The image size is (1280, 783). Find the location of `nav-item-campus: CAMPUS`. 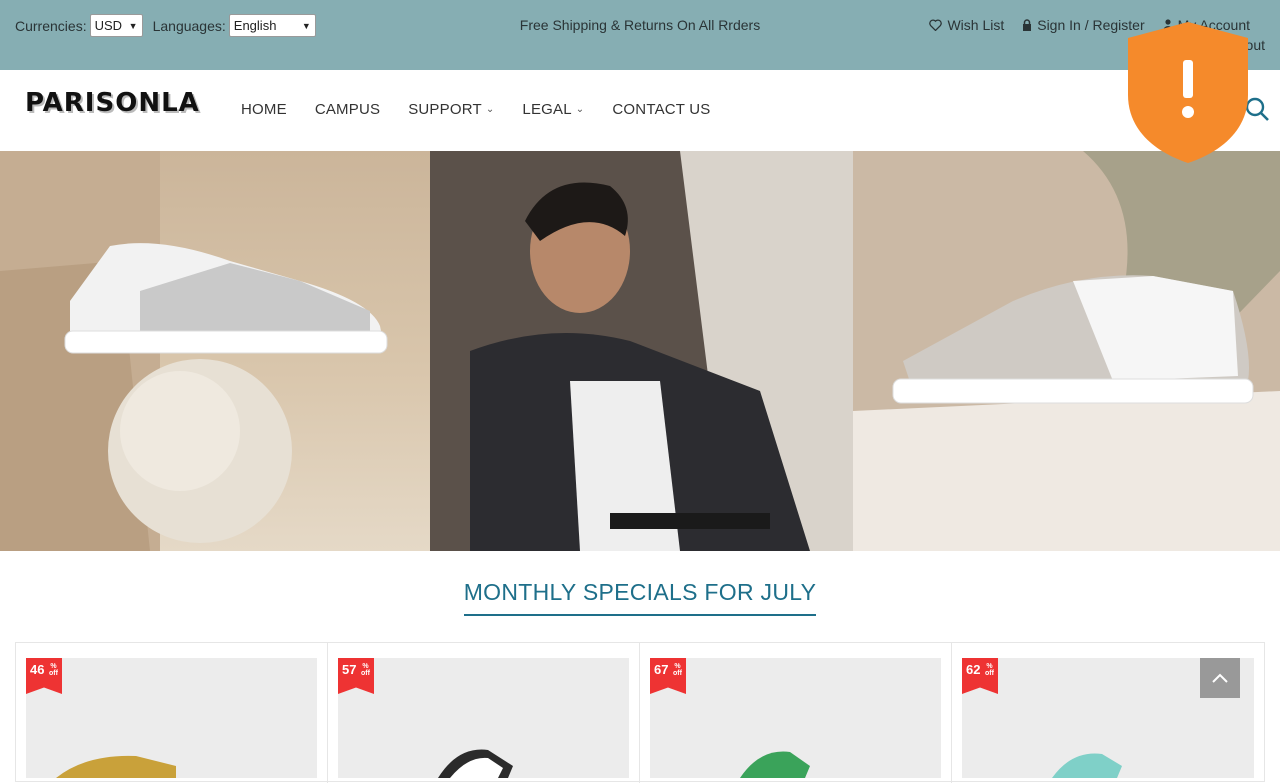

nav-item-campus: CAMPUS is located at coordinates (347, 109).